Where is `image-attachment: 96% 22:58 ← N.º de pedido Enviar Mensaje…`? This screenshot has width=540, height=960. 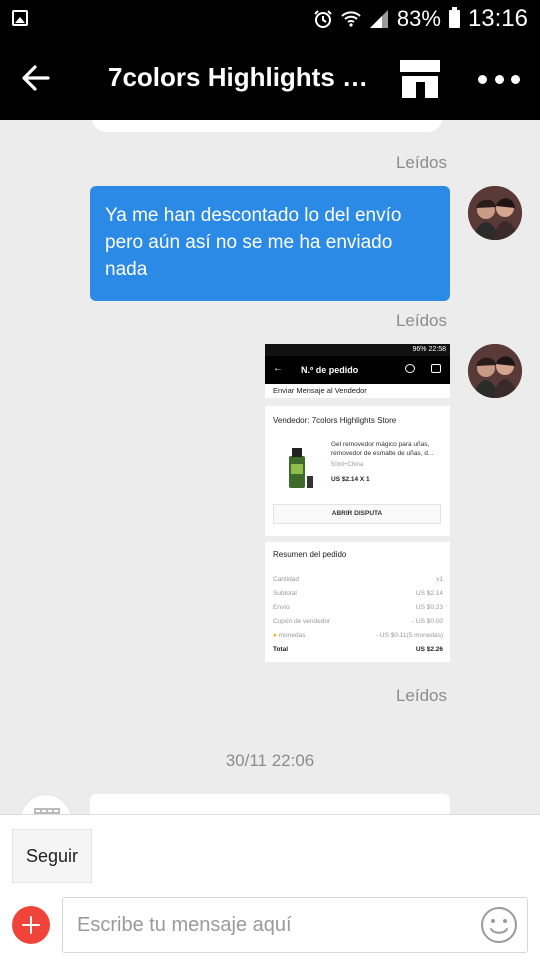 image-attachment: 96% 22:58 ← N.º de pedido Enviar Mensaje… is located at coordinates (357, 503).